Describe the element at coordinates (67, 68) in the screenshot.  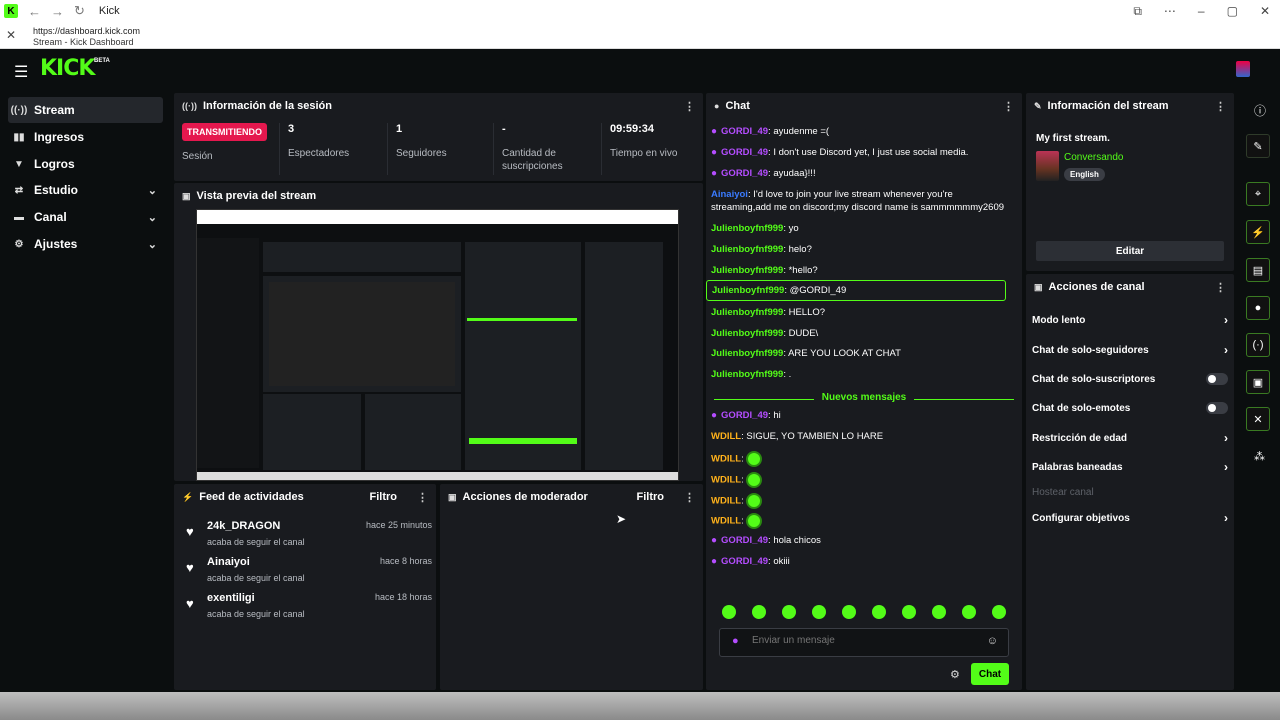
I see `kick-logo: KICK` at that location.